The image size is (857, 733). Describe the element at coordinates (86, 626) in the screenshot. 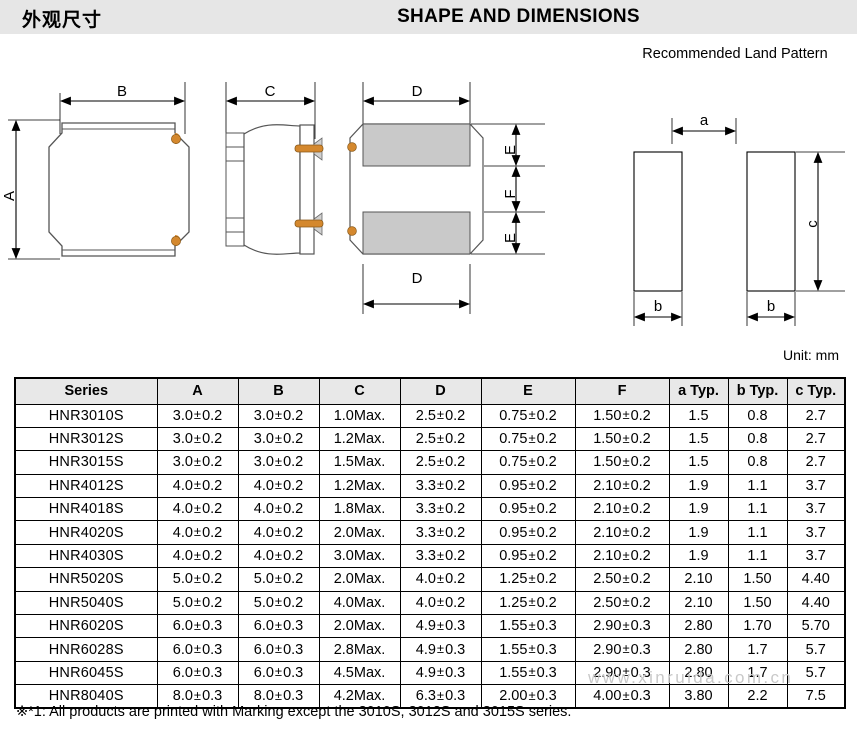

I see `cell-series: HNR6020S` at that location.